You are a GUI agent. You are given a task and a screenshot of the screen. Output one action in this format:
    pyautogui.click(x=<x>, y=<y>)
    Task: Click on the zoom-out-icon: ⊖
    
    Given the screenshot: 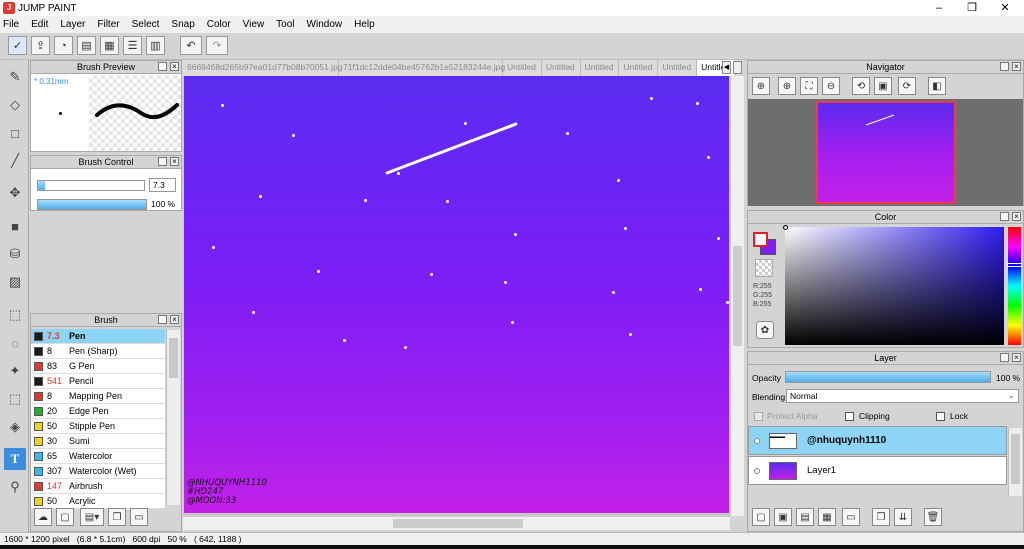 What is the action you would take?
    pyautogui.click(x=831, y=86)
    